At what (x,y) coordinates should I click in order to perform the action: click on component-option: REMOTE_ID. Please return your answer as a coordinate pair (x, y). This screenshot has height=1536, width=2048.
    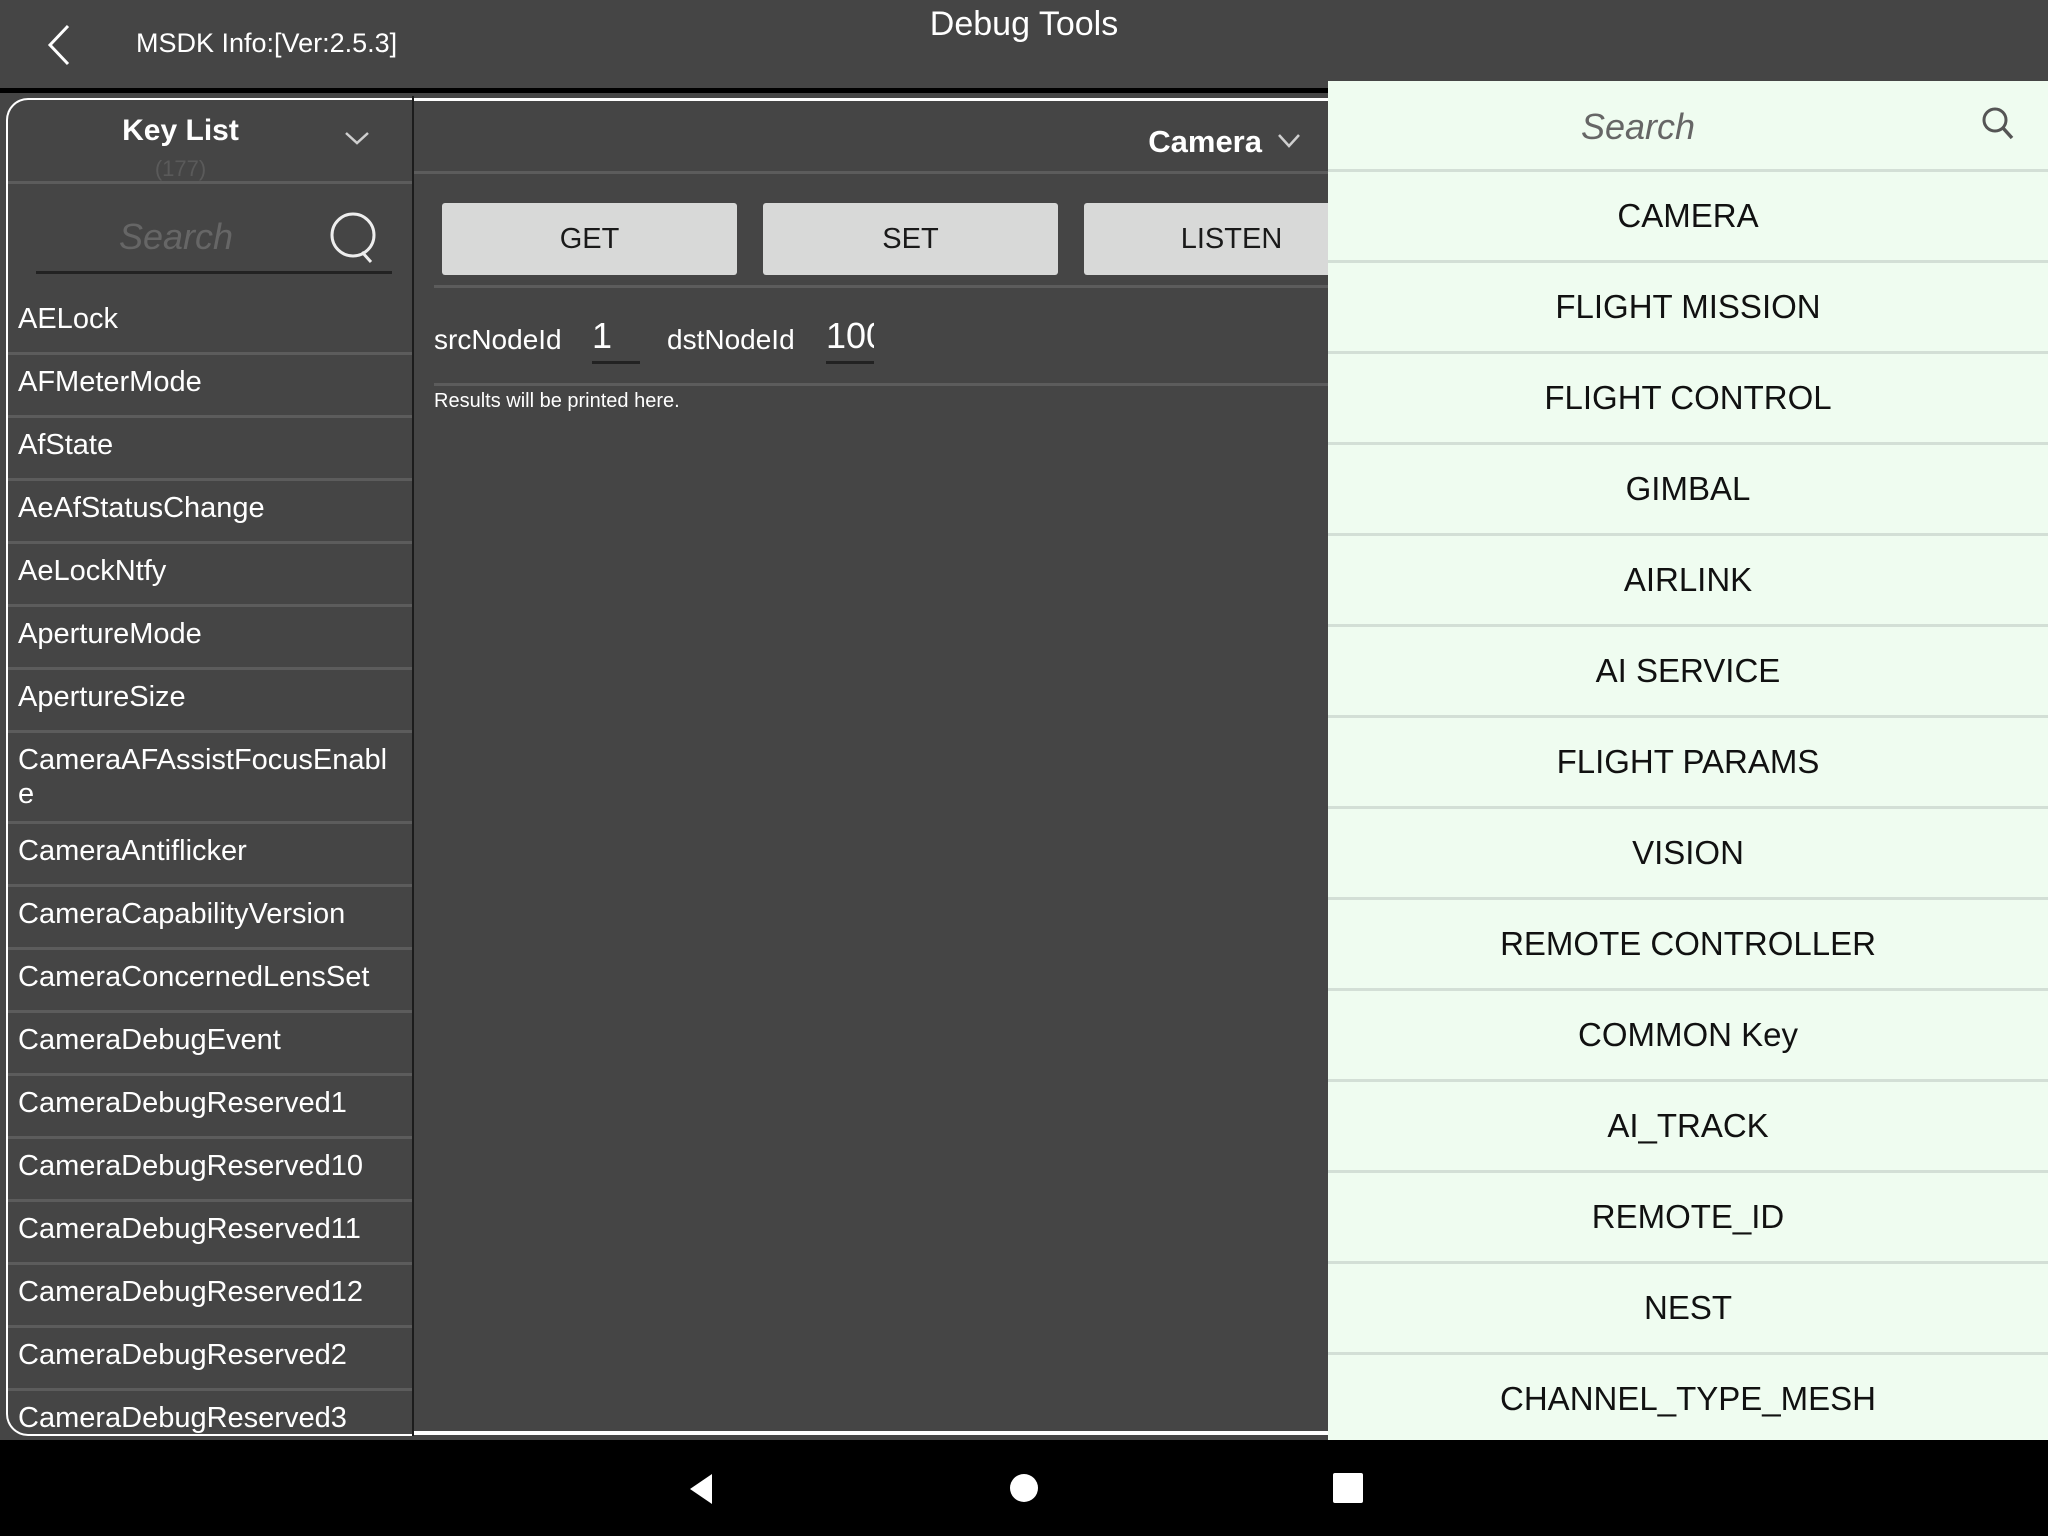
    Looking at the image, I should click on (1688, 1218).